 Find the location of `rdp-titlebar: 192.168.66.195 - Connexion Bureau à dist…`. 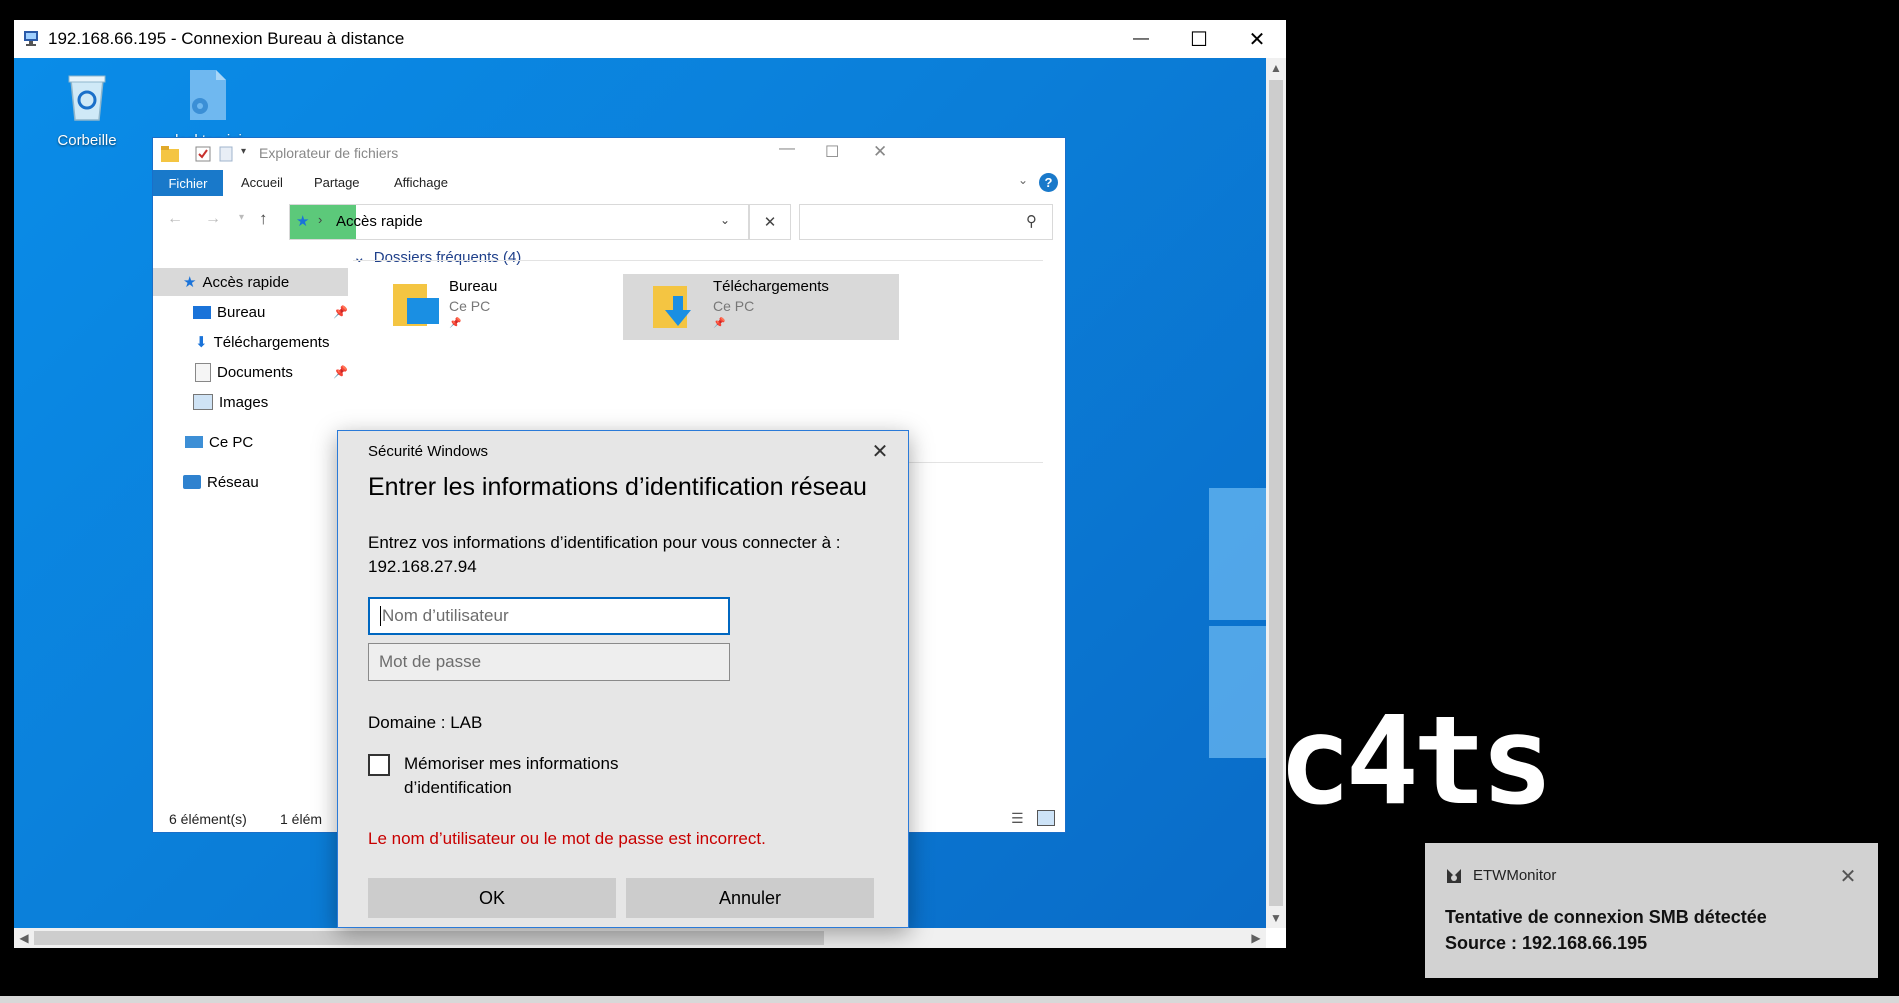

rdp-titlebar: 192.168.66.195 - Connexion Bureau à dist… is located at coordinates (650, 39).